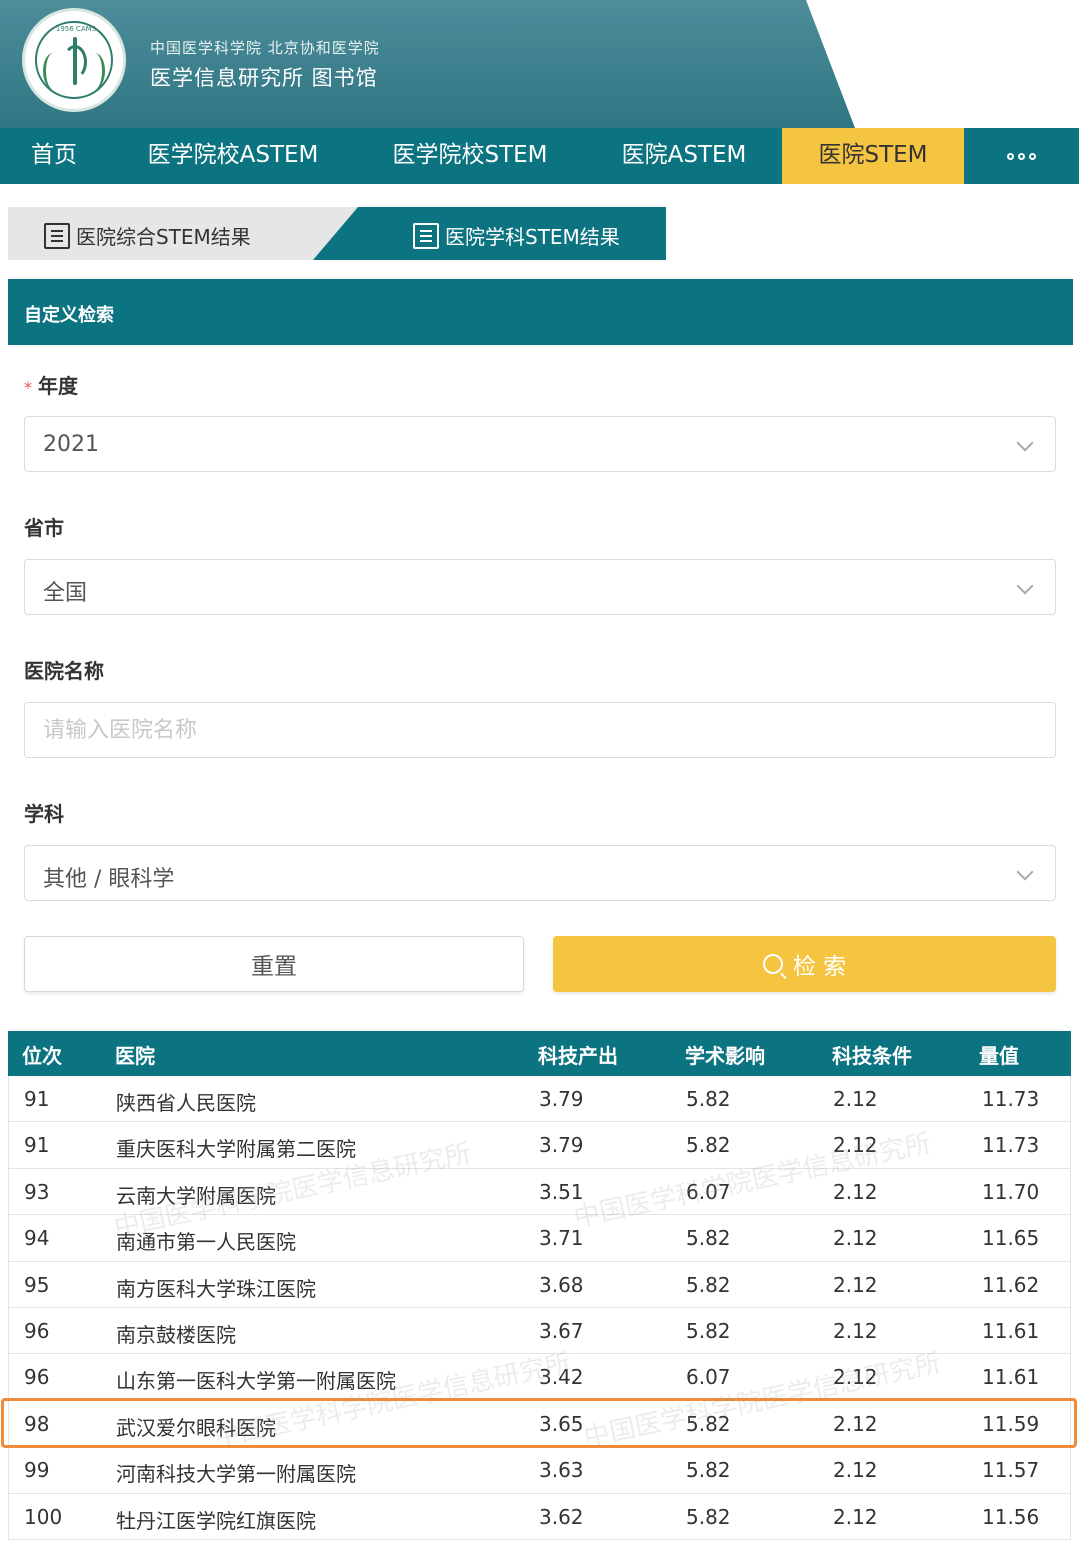  I want to click on table-header: 位次 医院 科技产出 学术影响 科技条件 量值, so click(539, 1053).